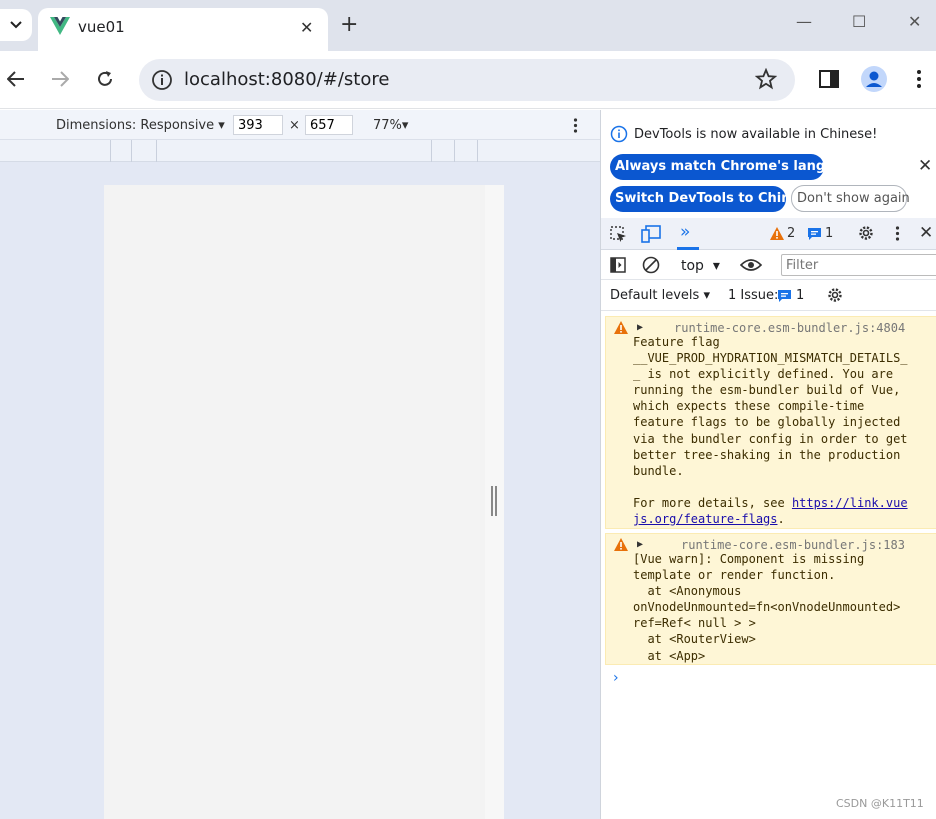 This screenshot has height=819, width=936. I want to click on infobar-message: DevTools is now available in Chinese!, so click(756, 134).